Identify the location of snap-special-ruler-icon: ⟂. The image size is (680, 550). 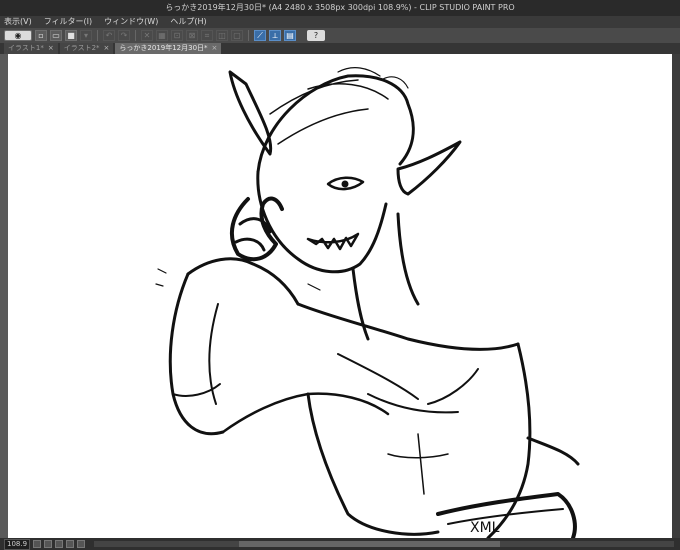
(275, 35).